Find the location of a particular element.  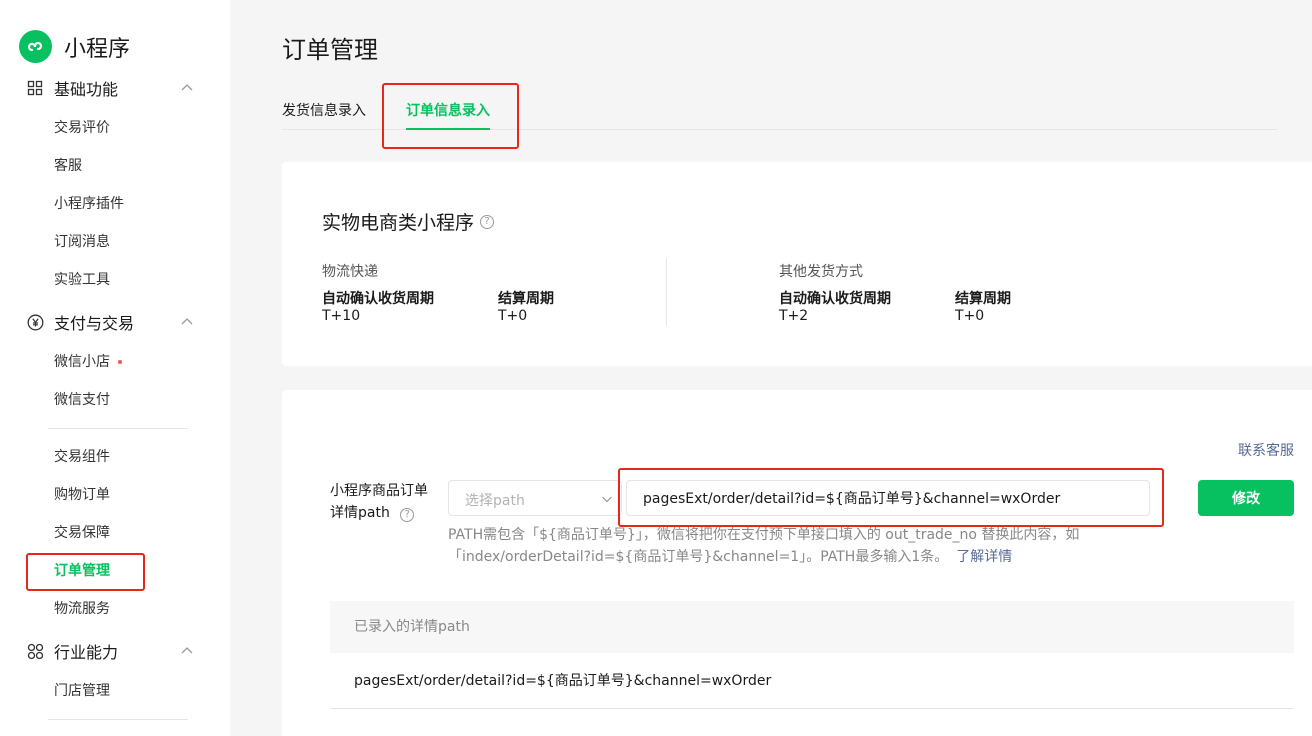

sidebar-item-lab-tools: 实验工具 is located at coordinates (82, 280).